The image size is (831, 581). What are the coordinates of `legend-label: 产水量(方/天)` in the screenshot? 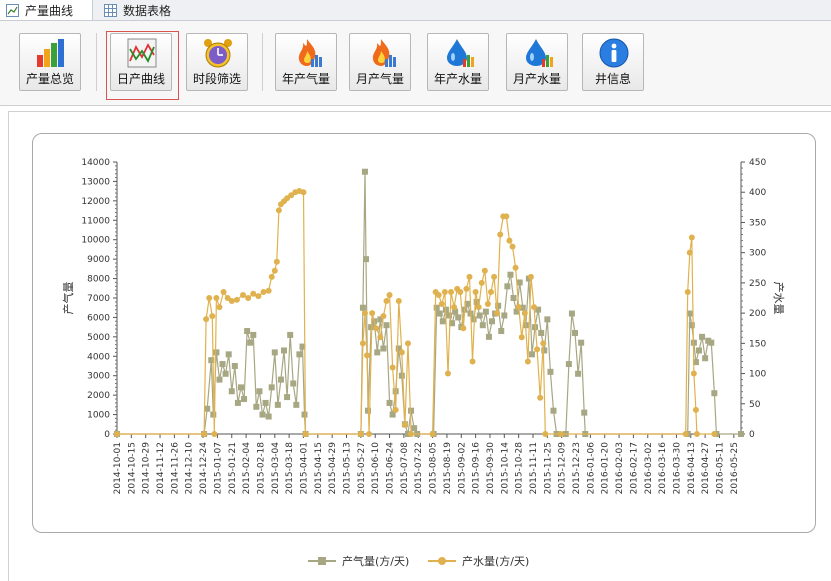 It's located at (496, 561).